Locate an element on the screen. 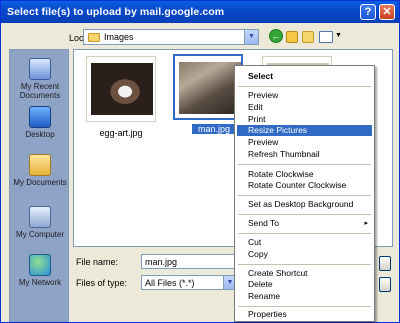 The height and width of the screenshot is (323, 400). menu-item-resize-pictures: Resize Pictures is located at coordinates (304, 130).